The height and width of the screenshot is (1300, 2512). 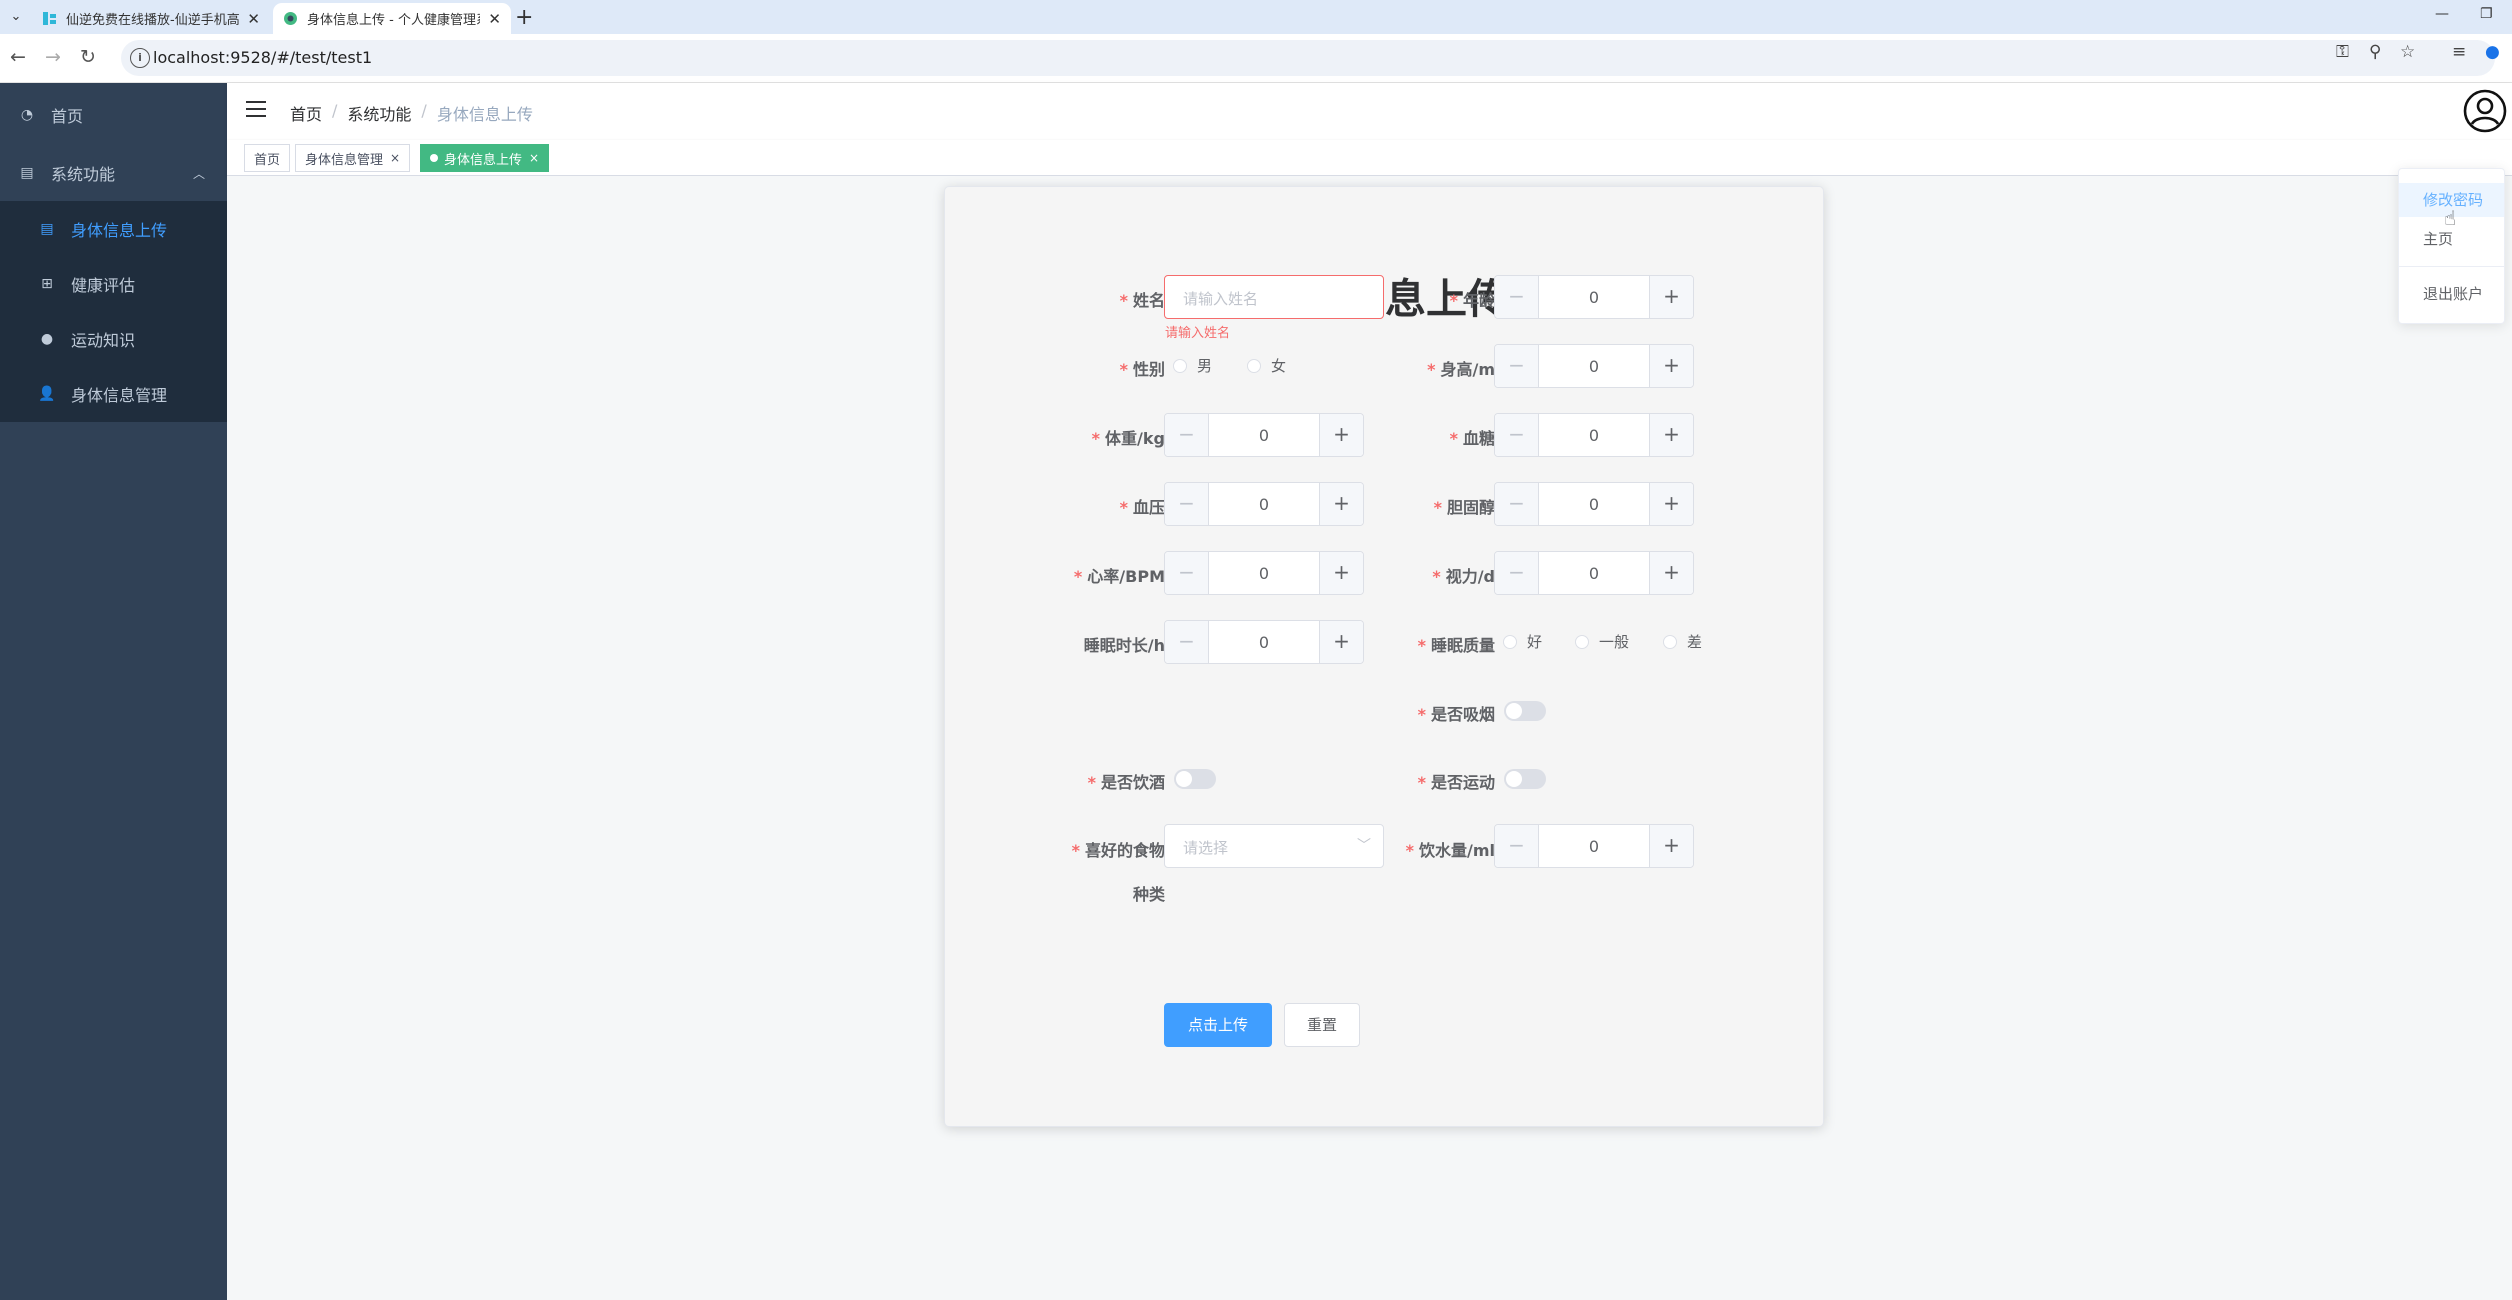 I want to click on medical-kit-icon: ⊞, so click(x=47, y=284).